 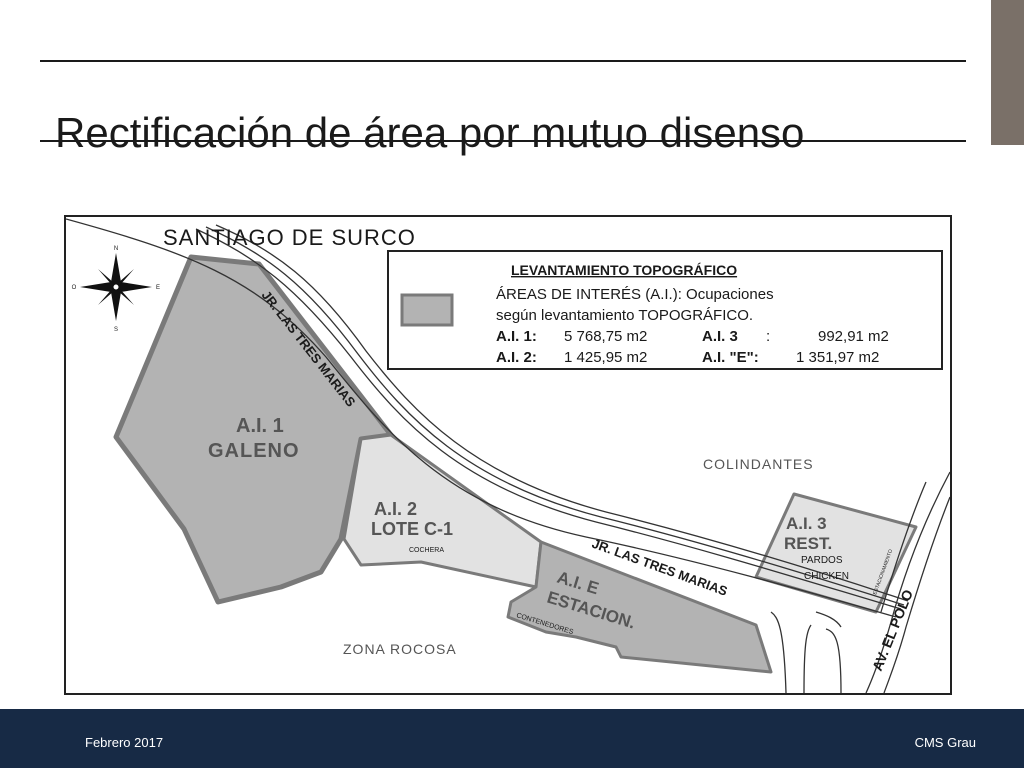 What do you see at coordinates (624, 315) in the screenshot?
I see `legend-line2: según levantamiento TOPOGRÁFICO.` at bounding box center [624, 315].